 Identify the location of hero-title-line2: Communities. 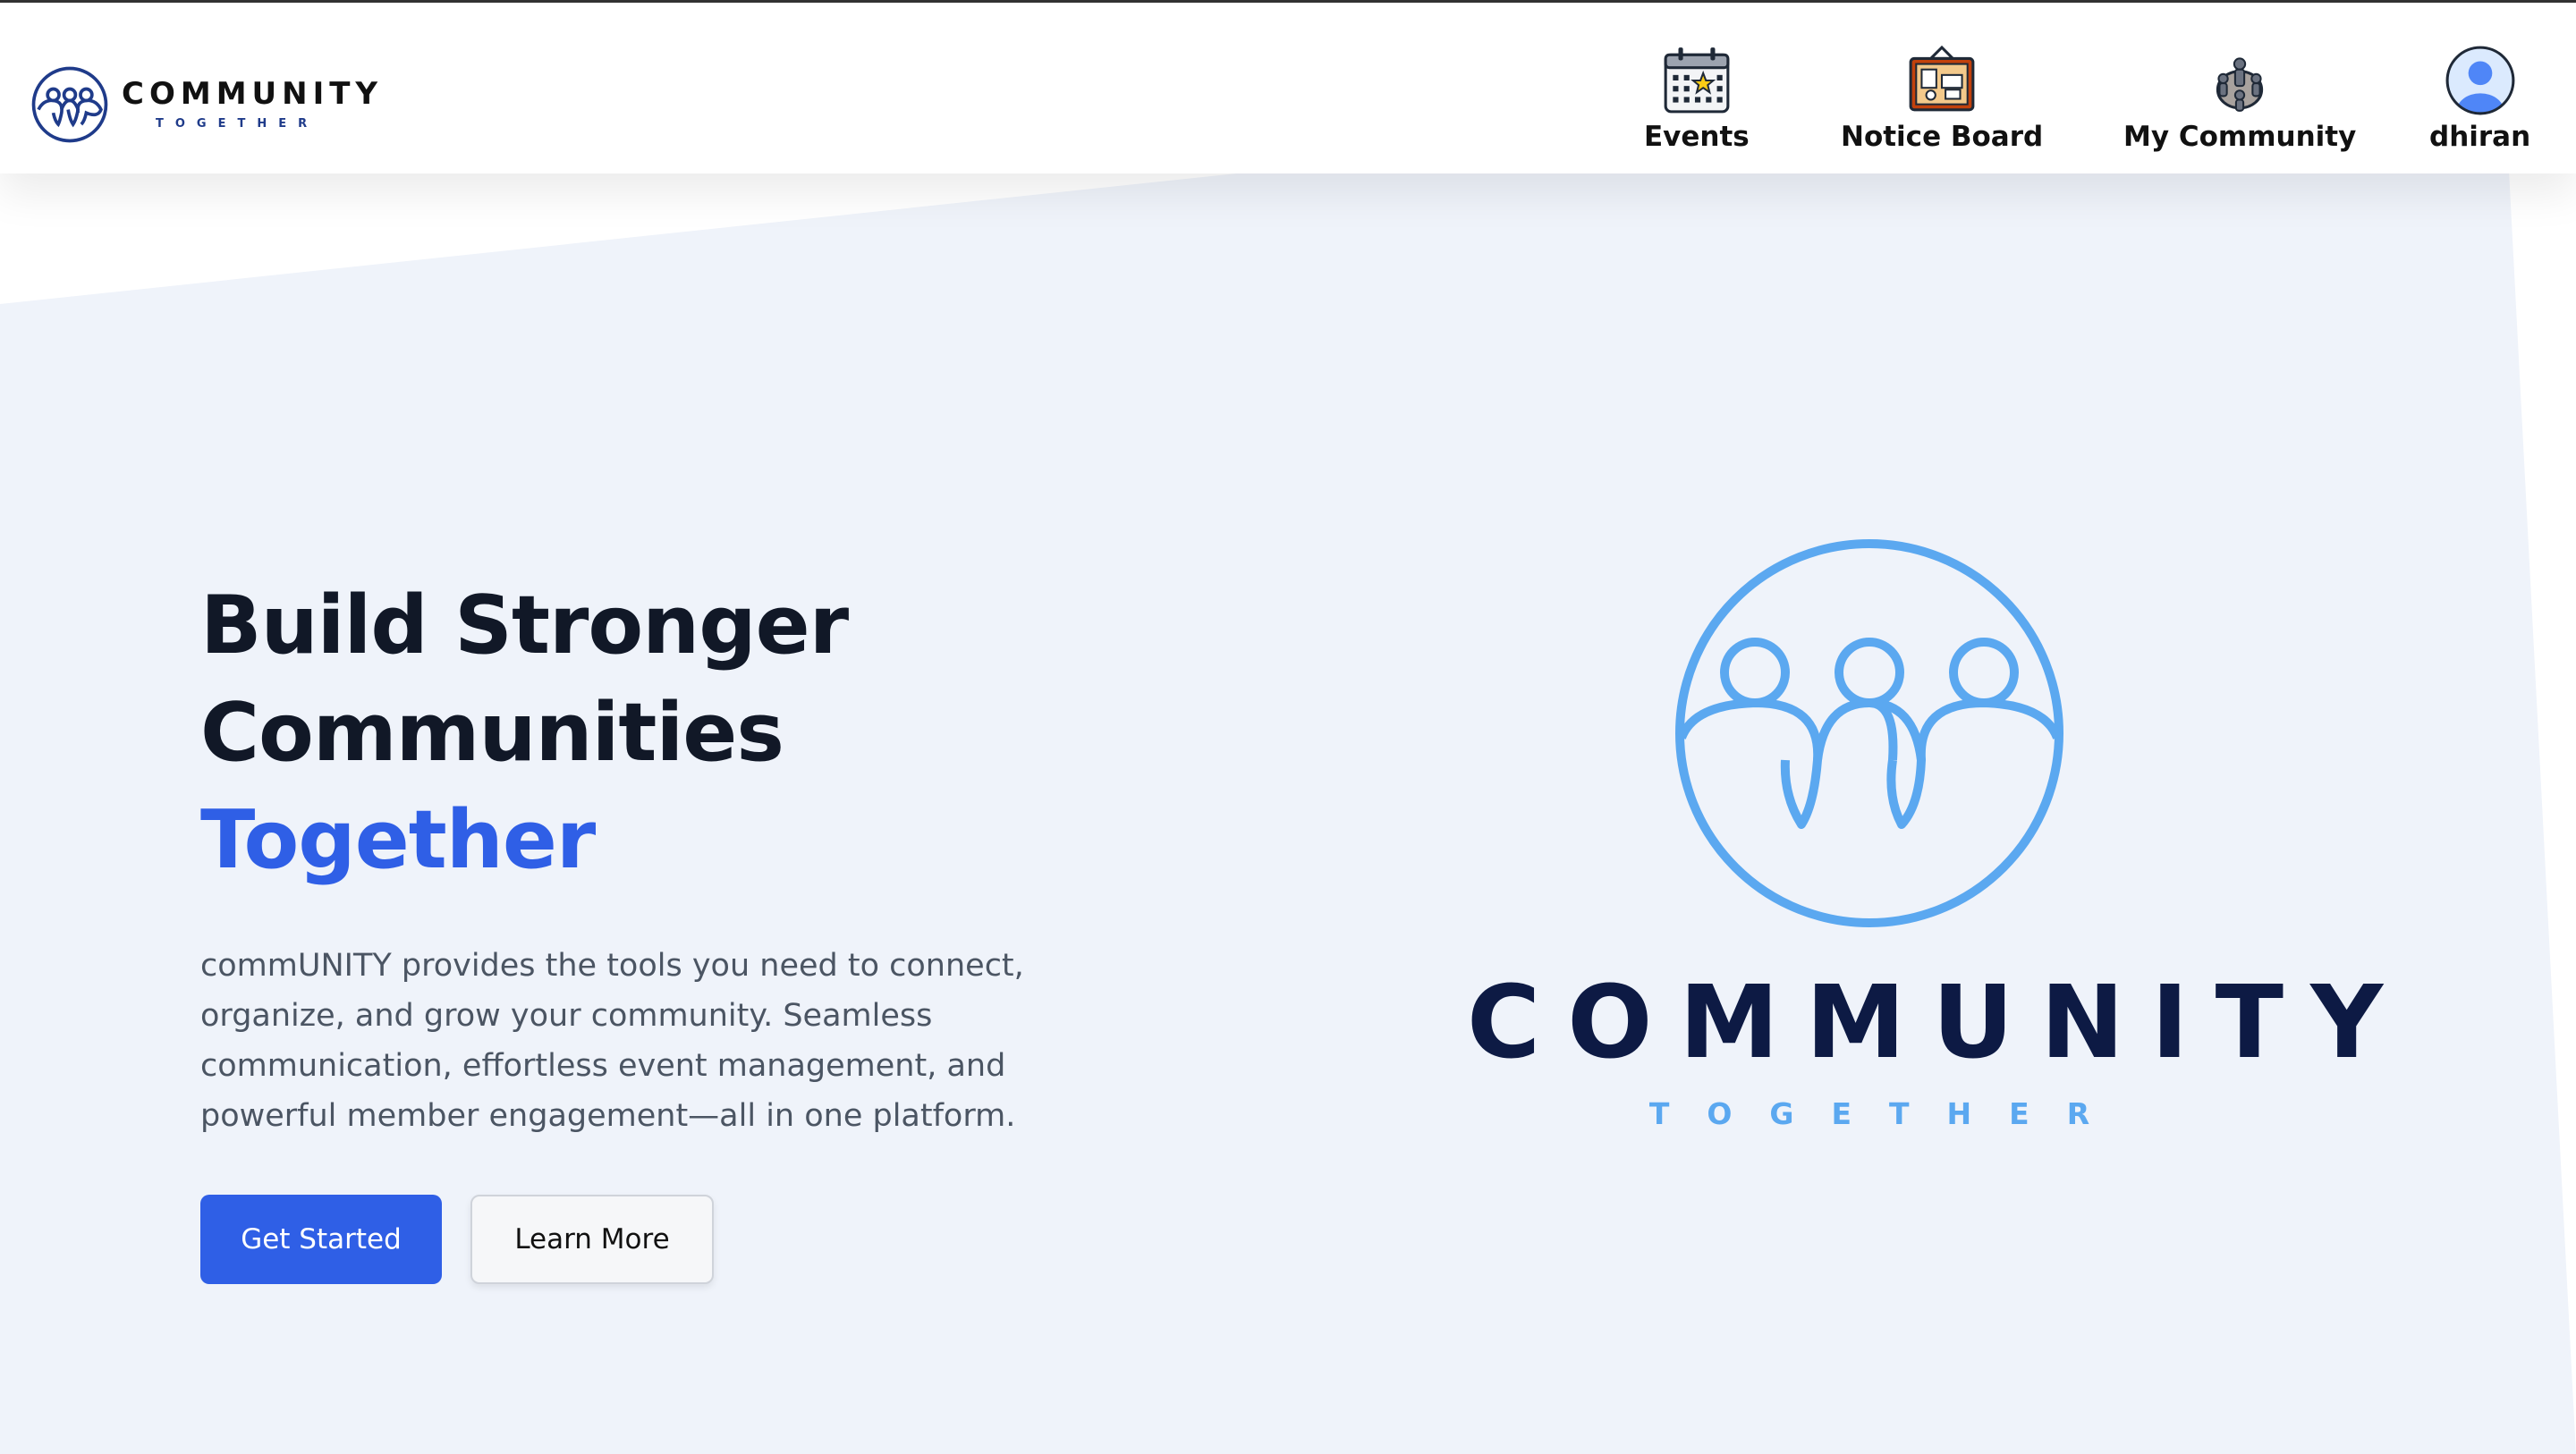
(492, 733).